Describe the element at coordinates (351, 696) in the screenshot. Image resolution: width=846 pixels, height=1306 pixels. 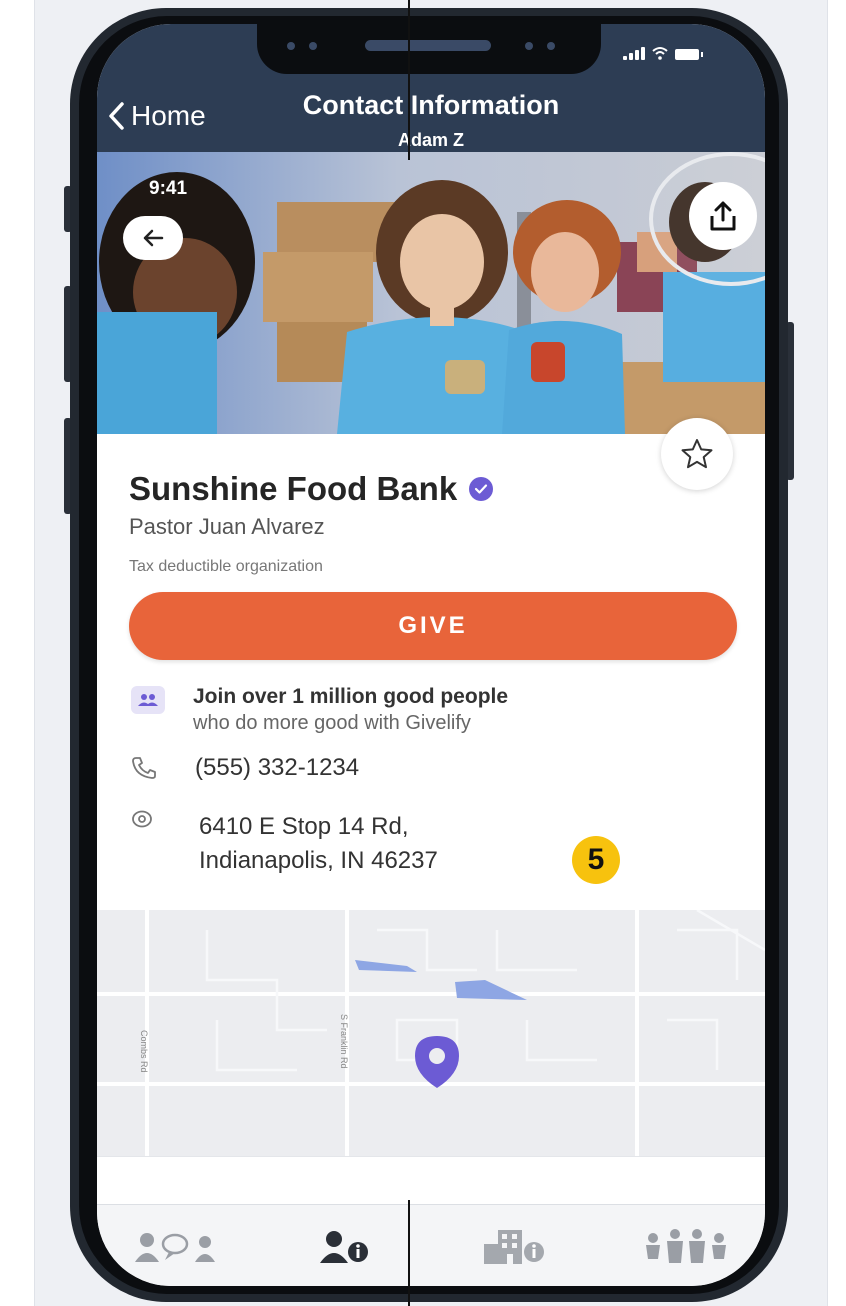
I see `join-headline: Join over 1 million good people` at that location.